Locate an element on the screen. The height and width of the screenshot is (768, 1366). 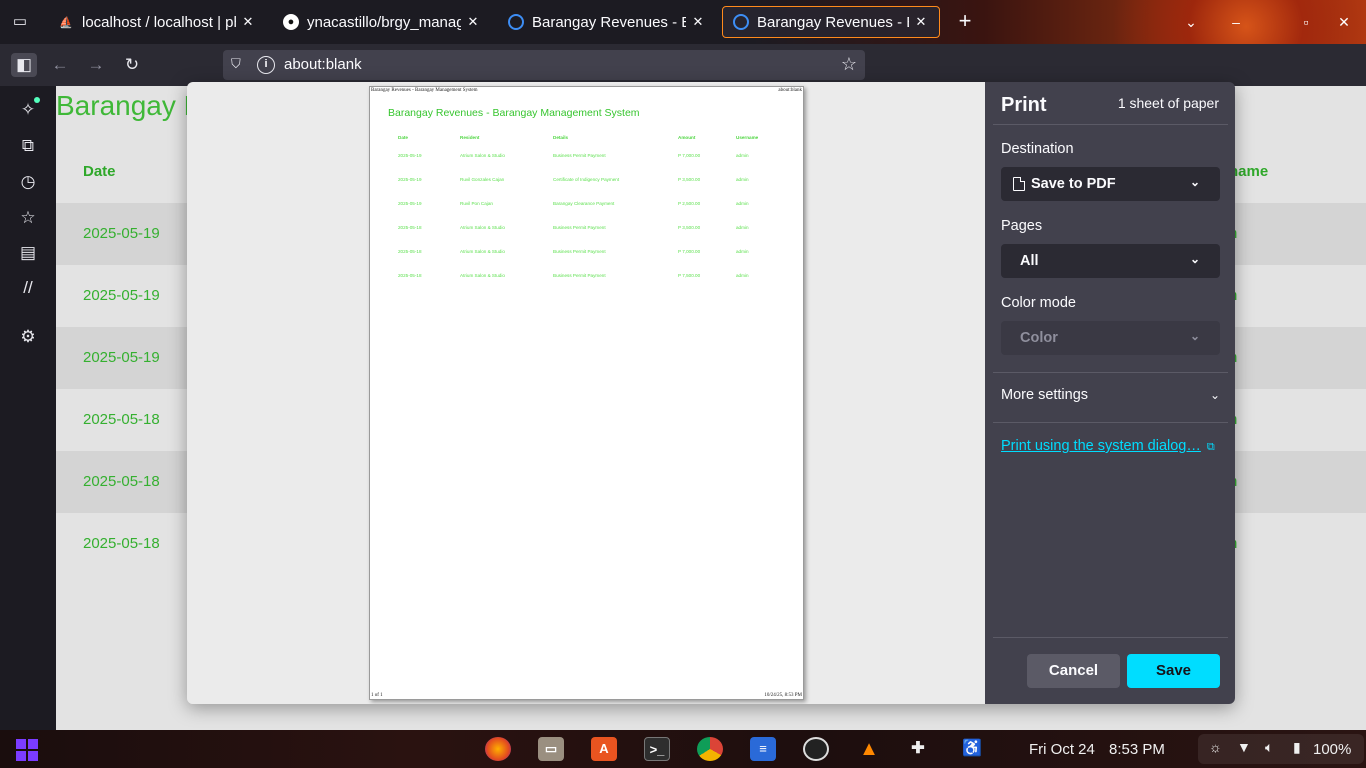
preview-page-number: 1 of 1 is located at coordinates (377, 695).